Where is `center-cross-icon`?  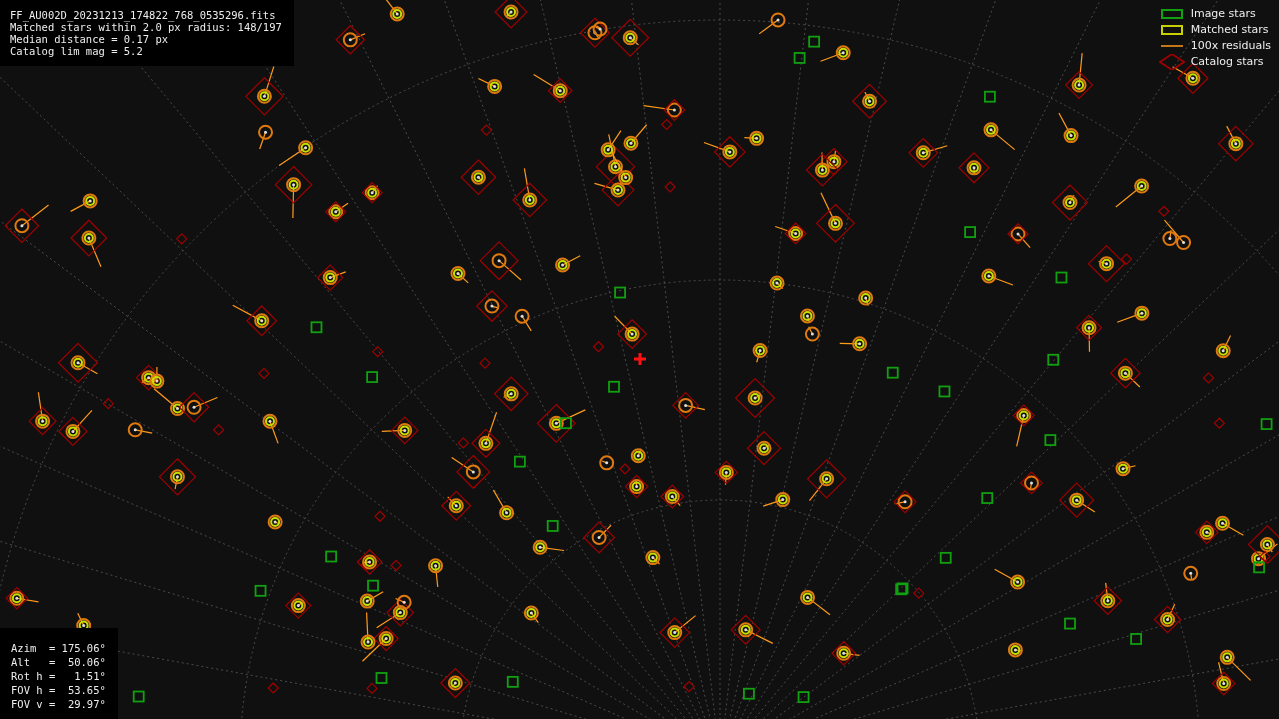 center-cross-icon is located at coordinates (640, 359).